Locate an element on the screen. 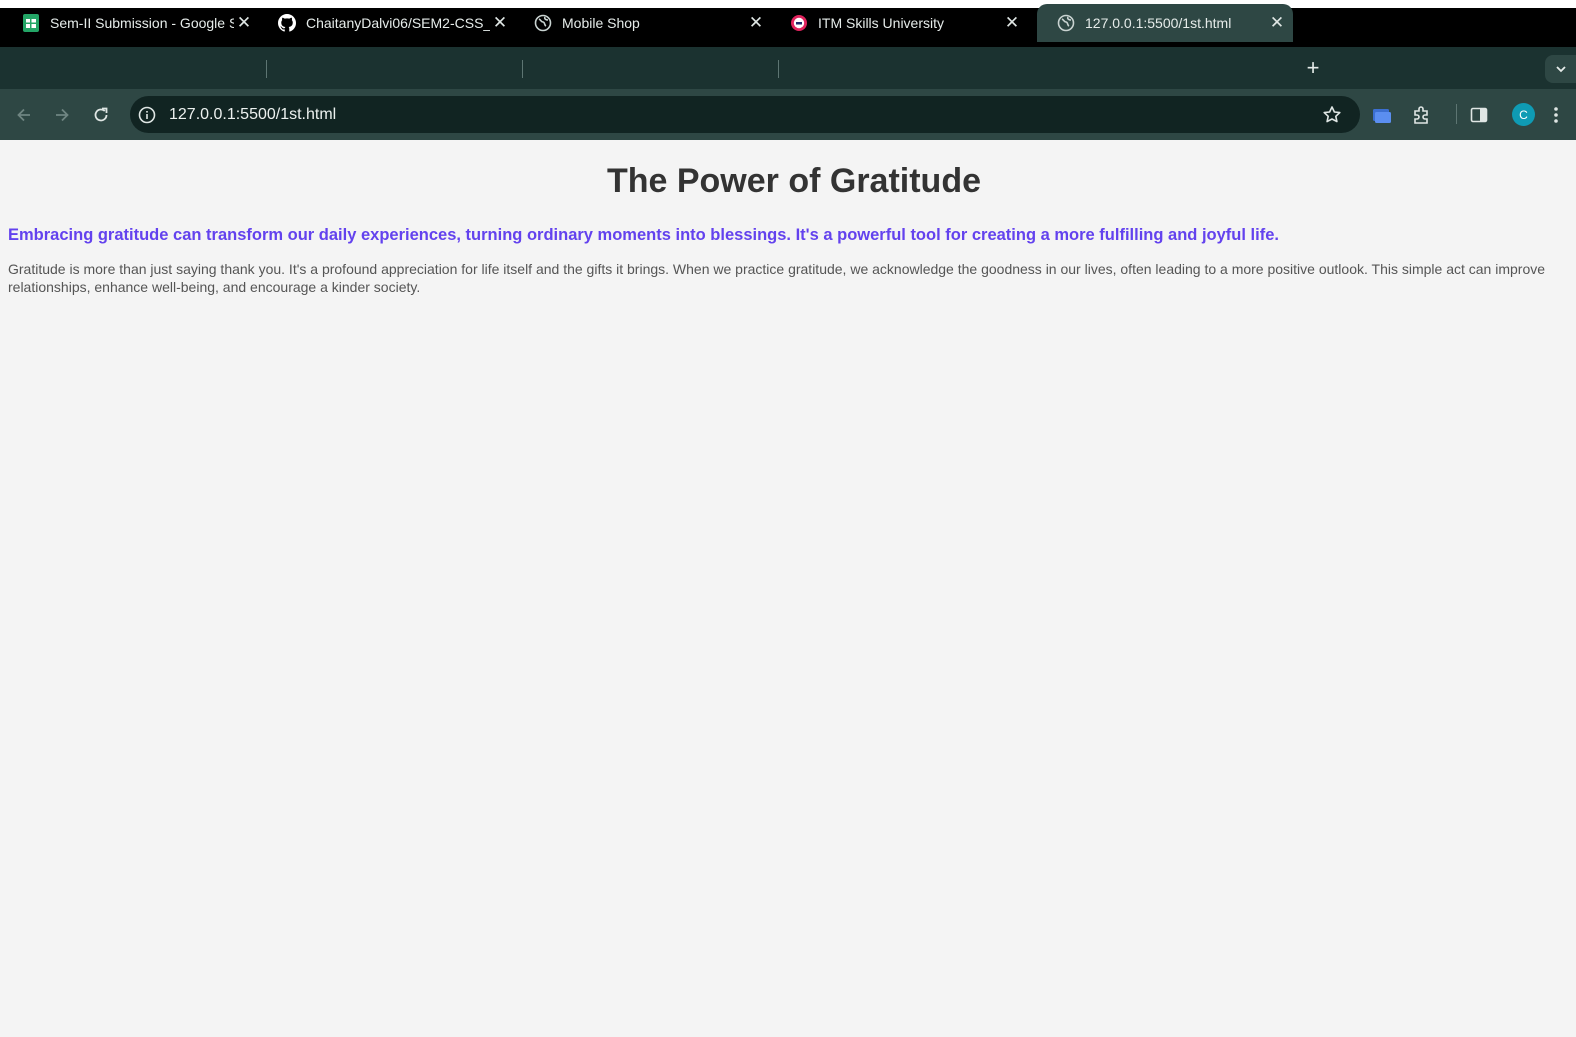 The height and width of the screenshot is (1037, 1576). url-text: 127.0.0.1:5500/1st.html is located at coordinates (745, 115).